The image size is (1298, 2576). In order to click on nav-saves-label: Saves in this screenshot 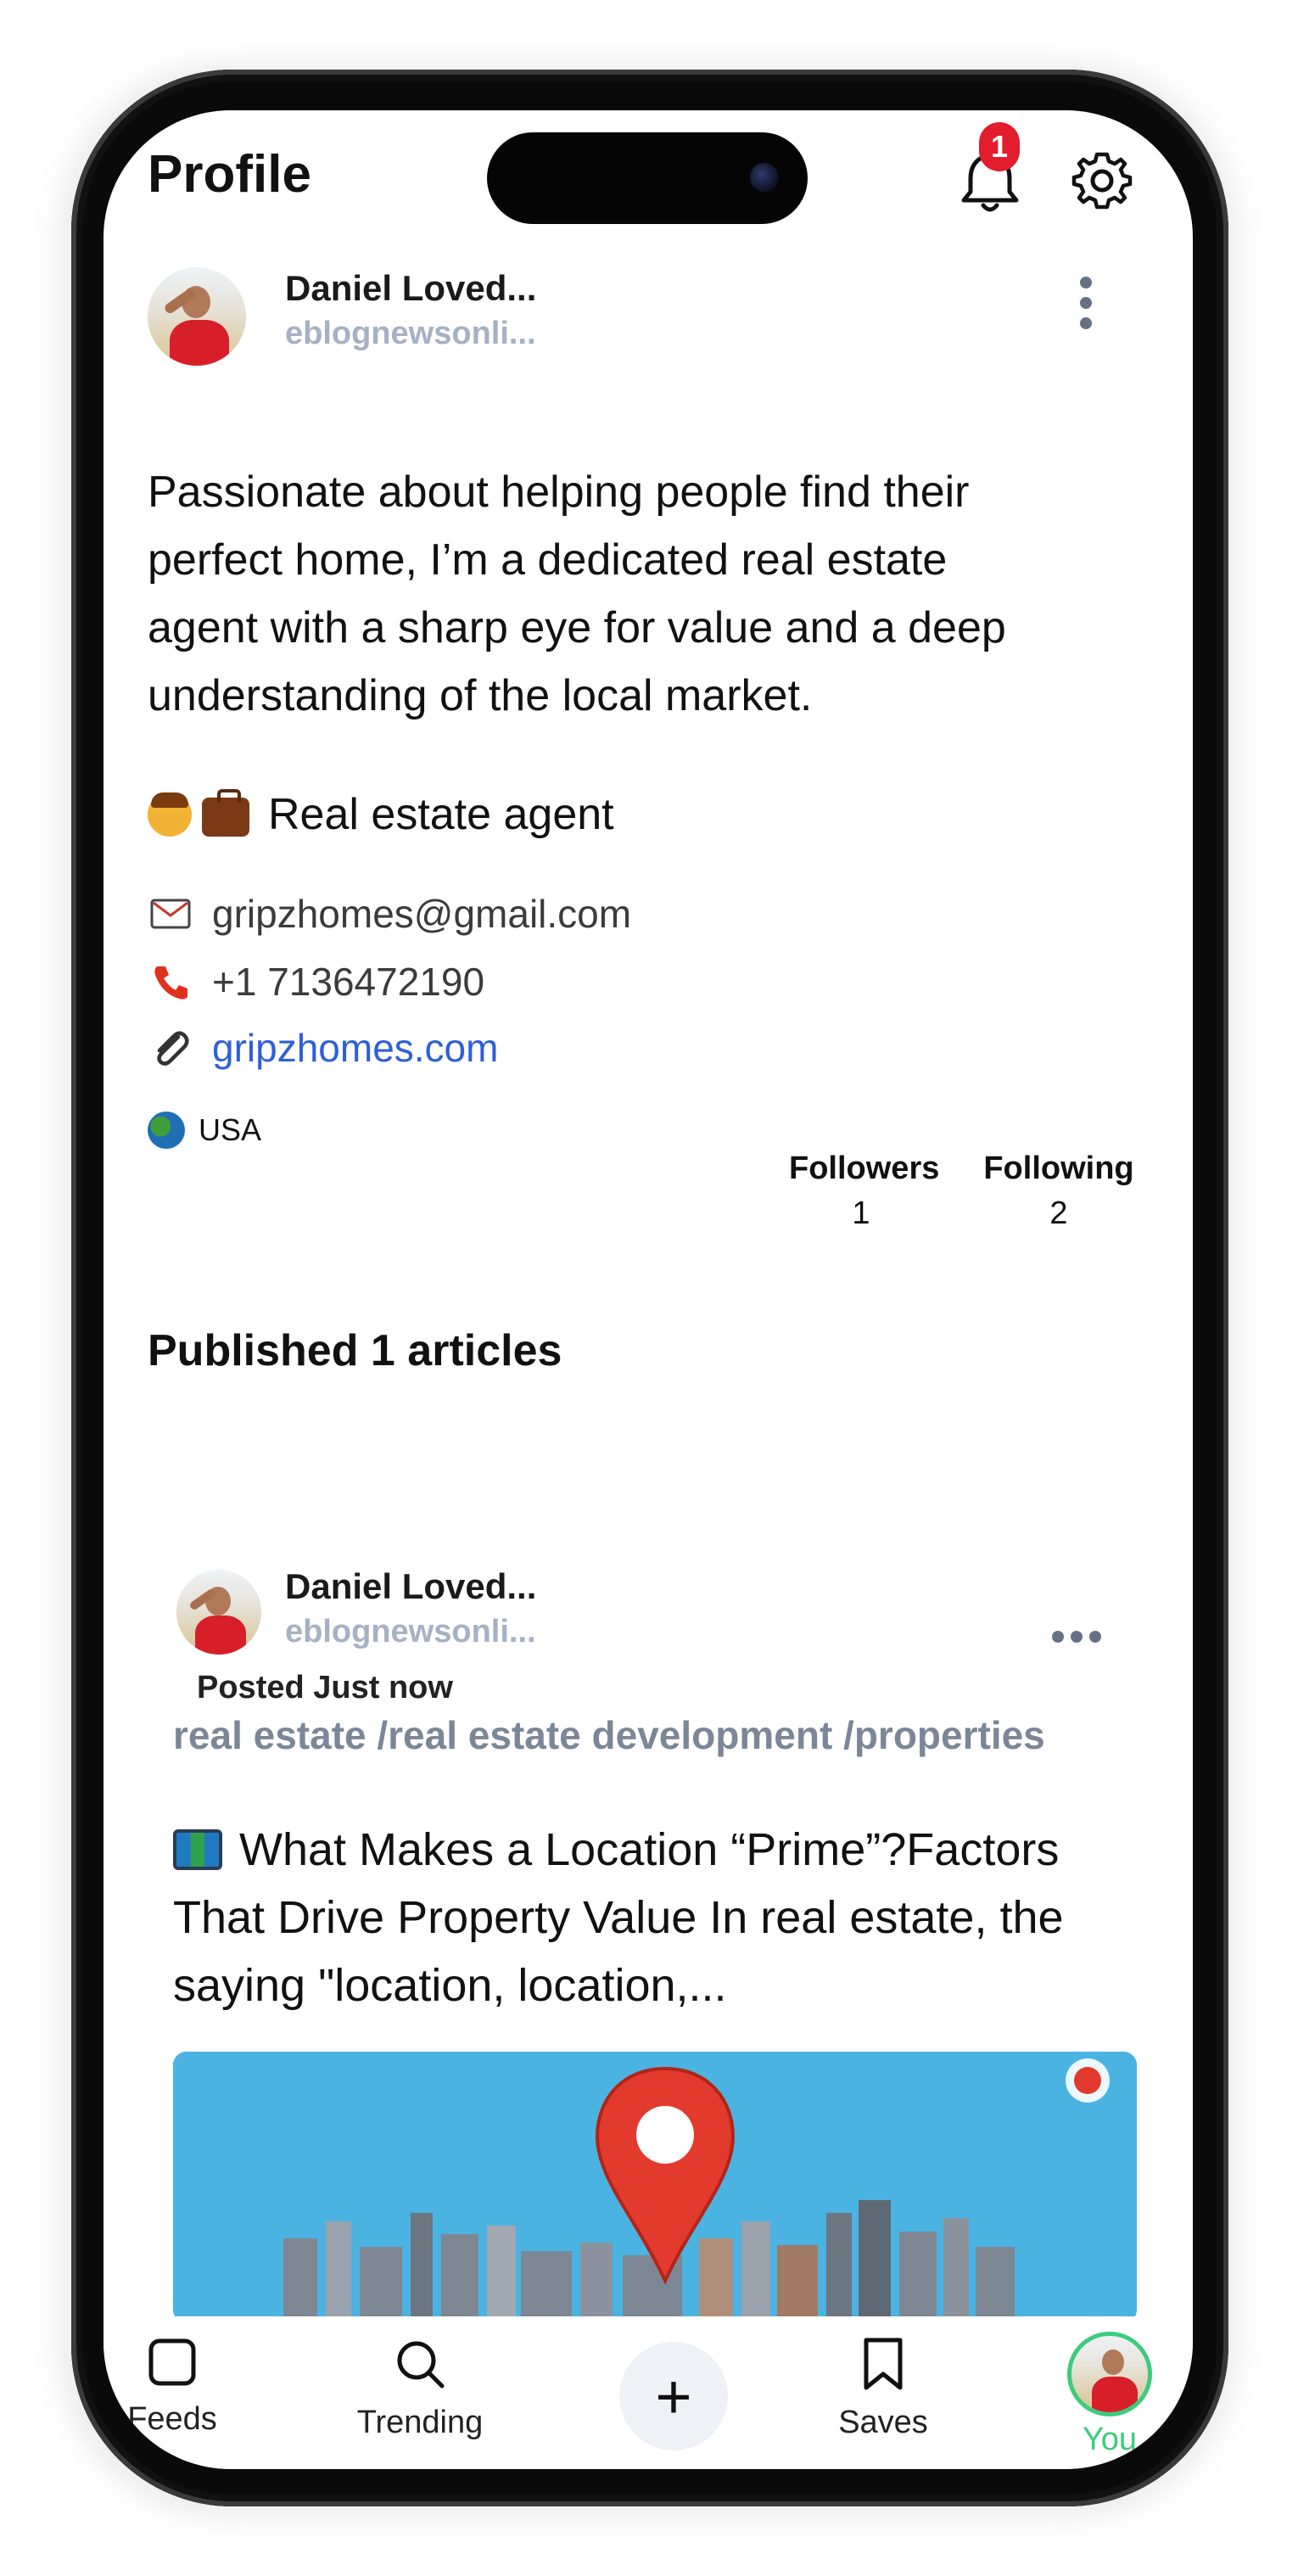, I will do `click(883, 2422)`.